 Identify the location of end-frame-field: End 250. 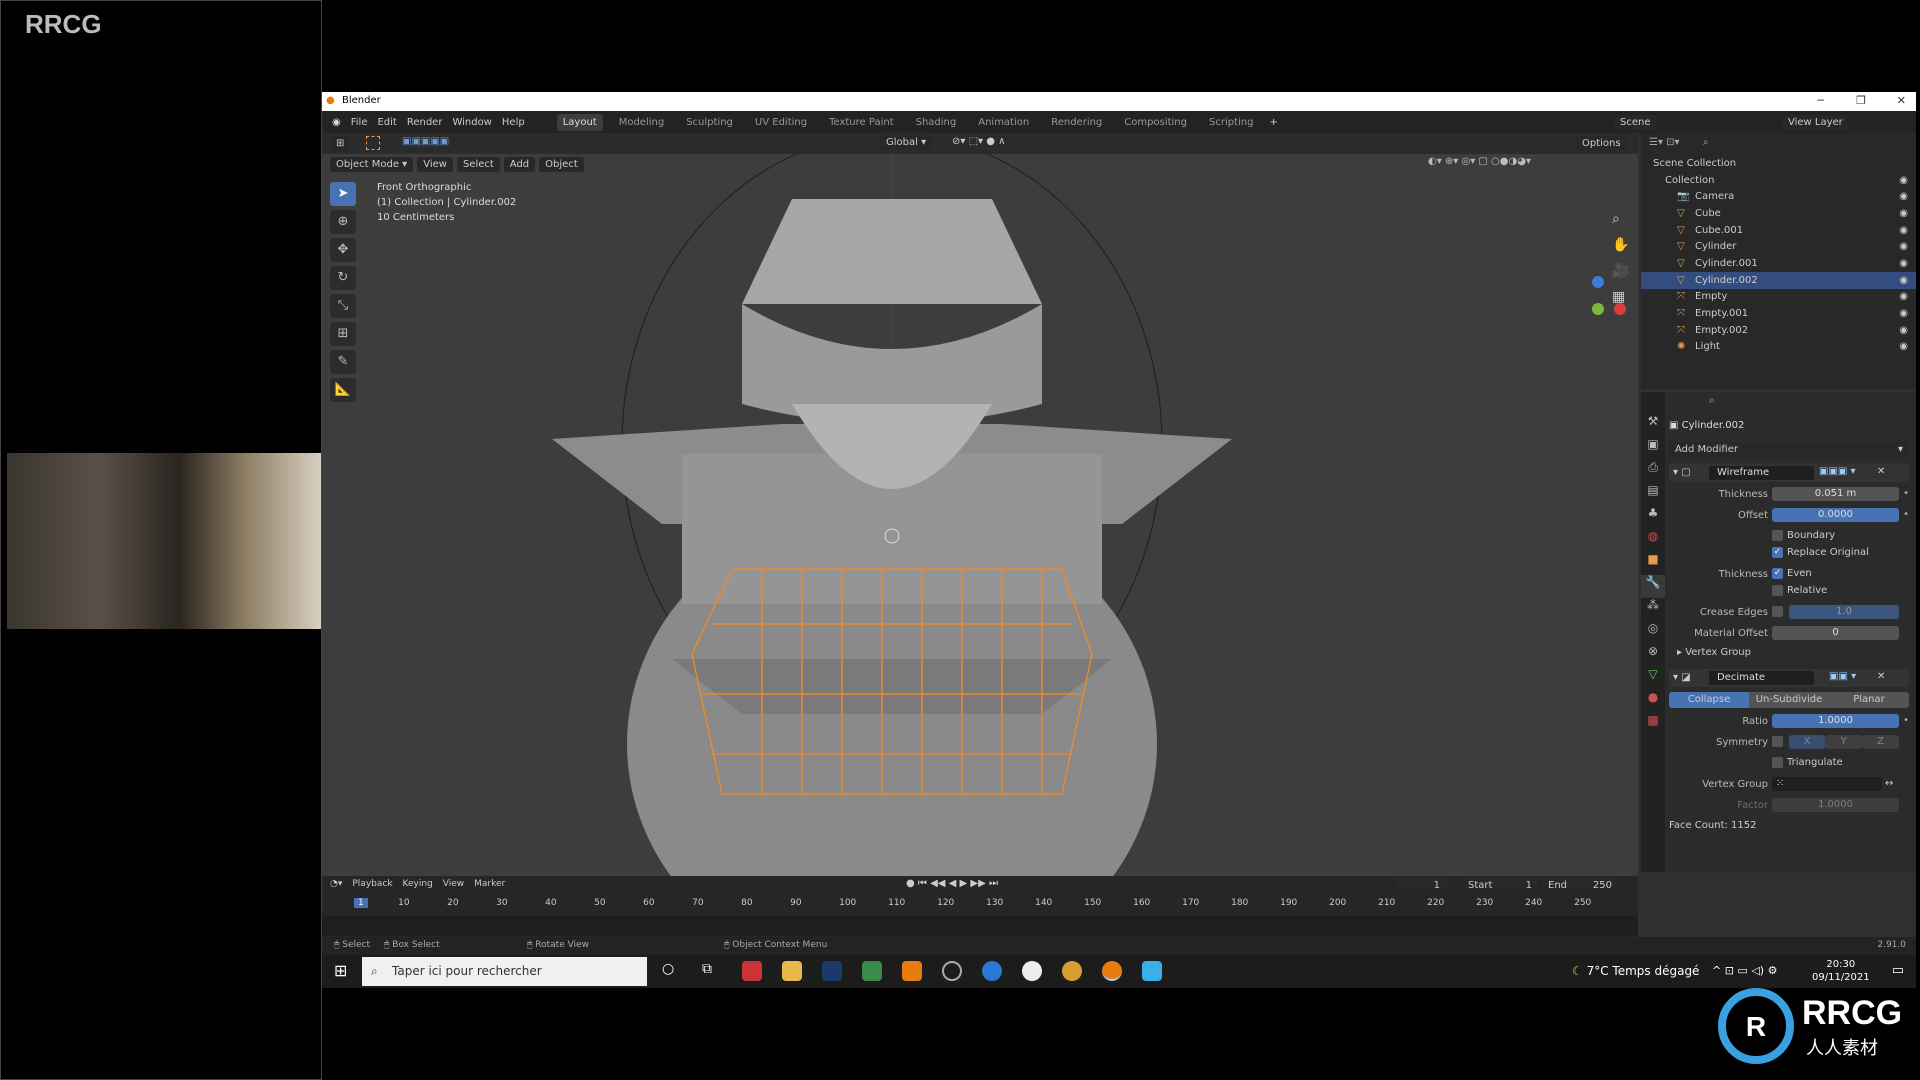
(1580, 885).